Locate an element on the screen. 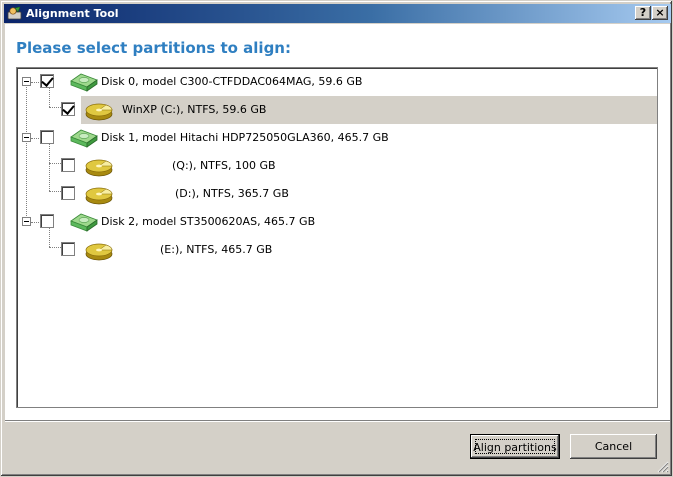  align-partitions-button: Align partitions is located at coordinates (515, 446).